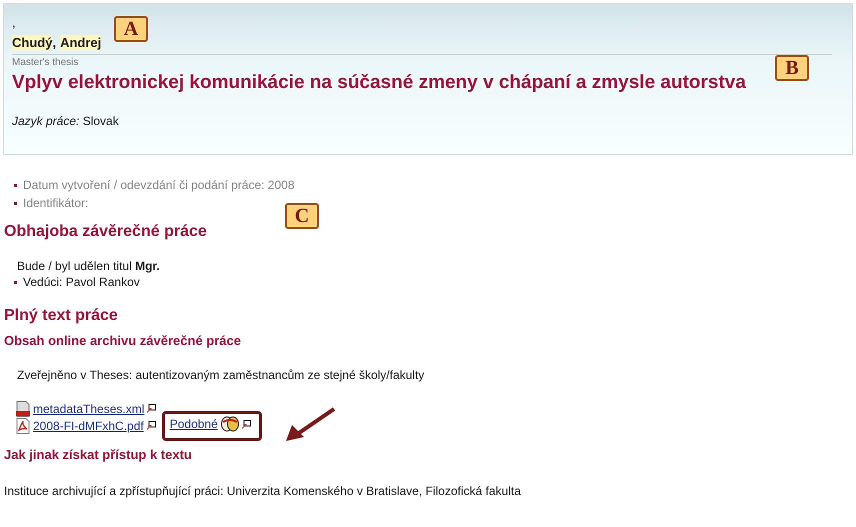 The image size is (856, 527). What do you see at coordinates (106, 232) in the screenshot?
I see `section-heading: Obhajoba závěrečné práce` at bounding box center [106, 232].